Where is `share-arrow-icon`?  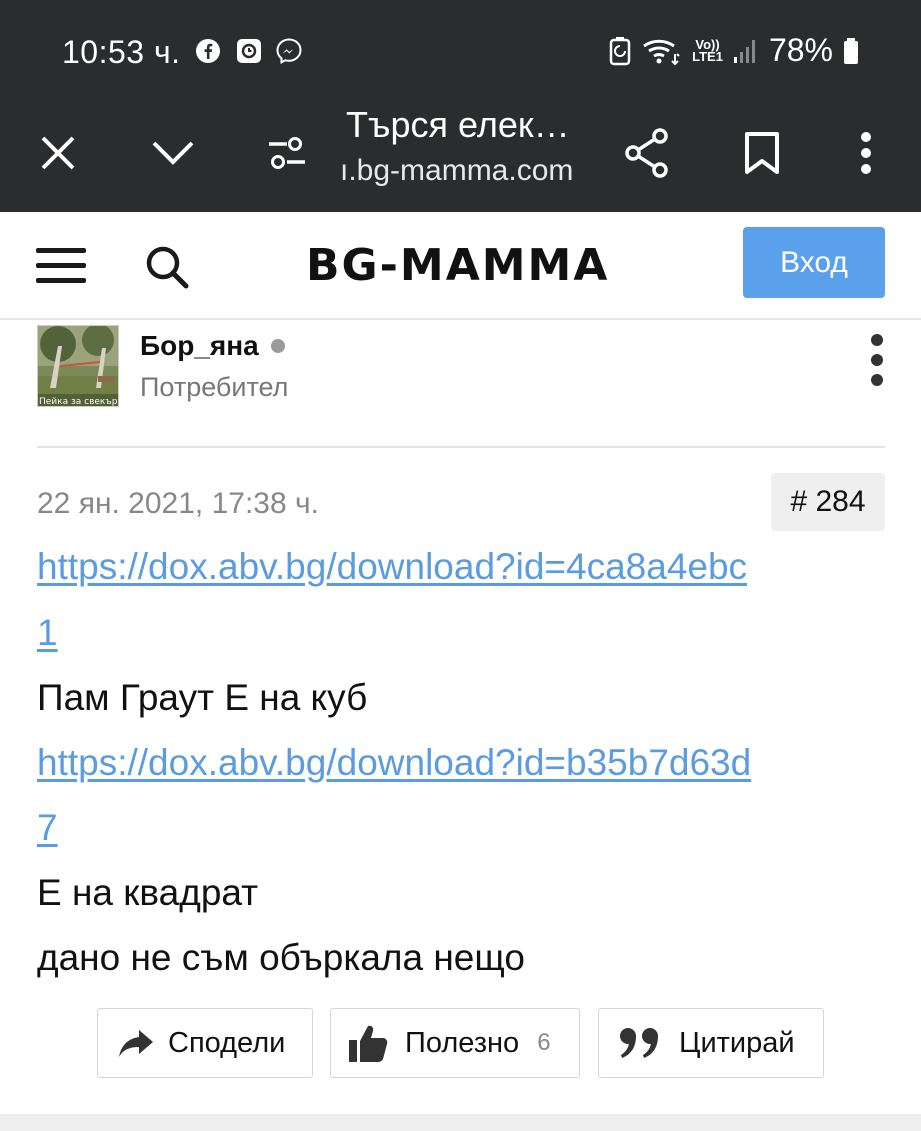
share-arrow-icon is located at coordinates (136, 1043).